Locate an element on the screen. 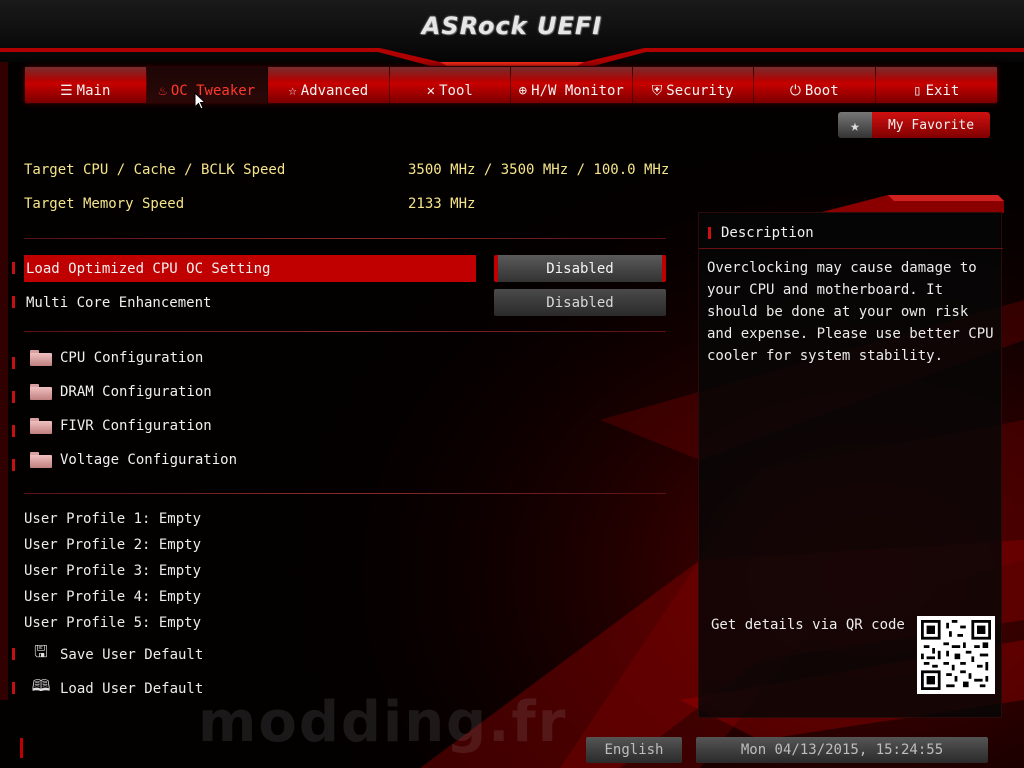 The height and width of the screenshot is (768, 1024). submenu-dram-configuration: DRAM Configuration is located at coordinates (121, 392).